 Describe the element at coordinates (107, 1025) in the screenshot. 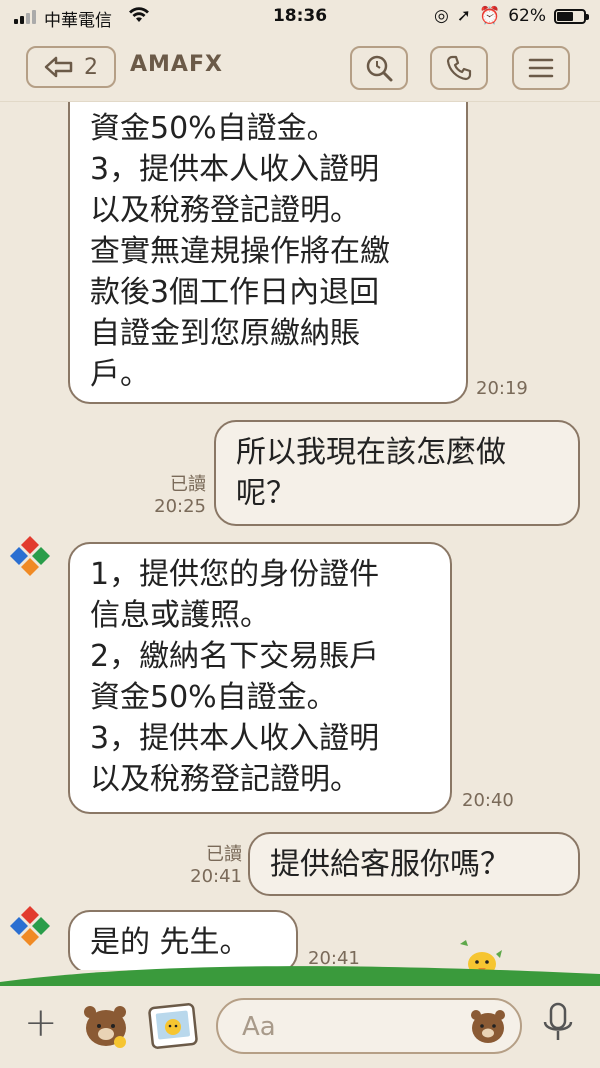

I see `sticker-button` at that location.